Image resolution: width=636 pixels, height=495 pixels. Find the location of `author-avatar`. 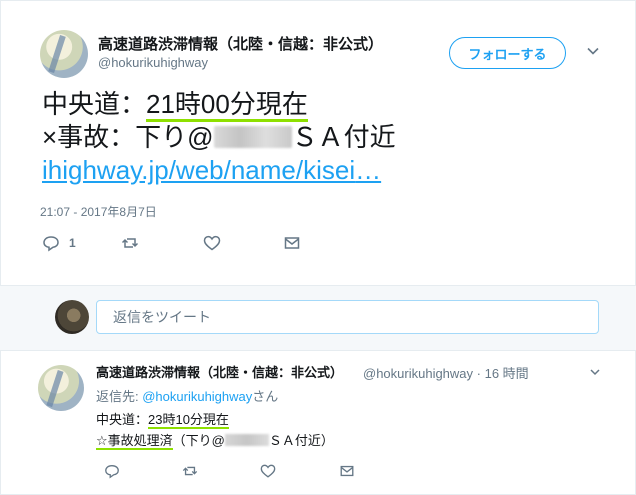

author-avatar is located at coordinates (64, 54).